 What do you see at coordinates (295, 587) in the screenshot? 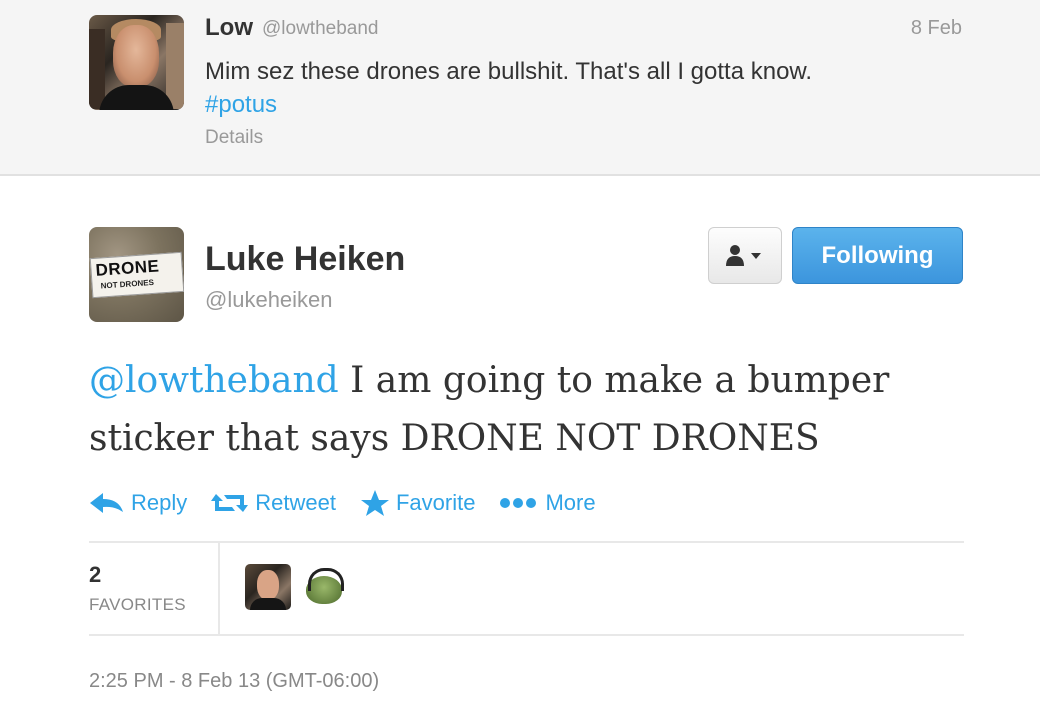
I see `favoriters-avatars` at bounding box center [295, 587].